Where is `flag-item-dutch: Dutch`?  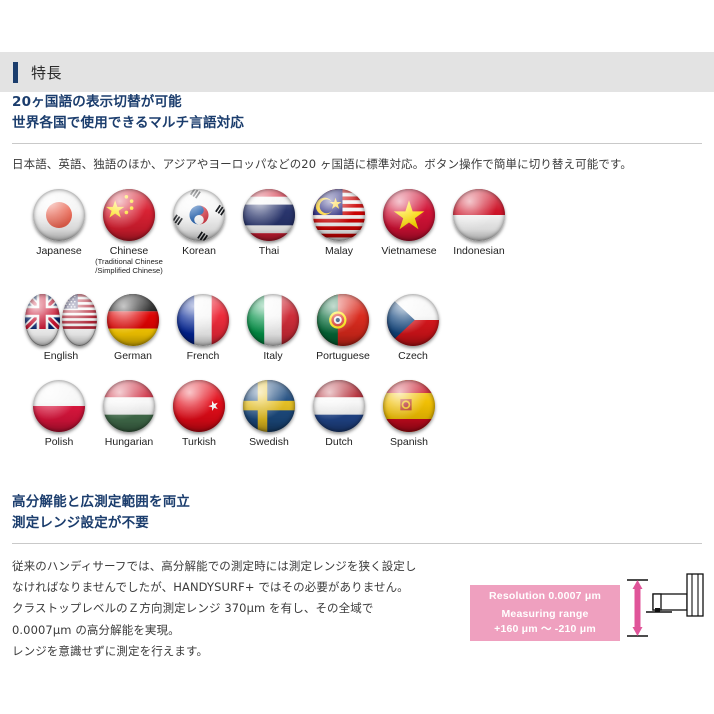
flag-item-dutch: Dutch is located at coordinates (339, 413).